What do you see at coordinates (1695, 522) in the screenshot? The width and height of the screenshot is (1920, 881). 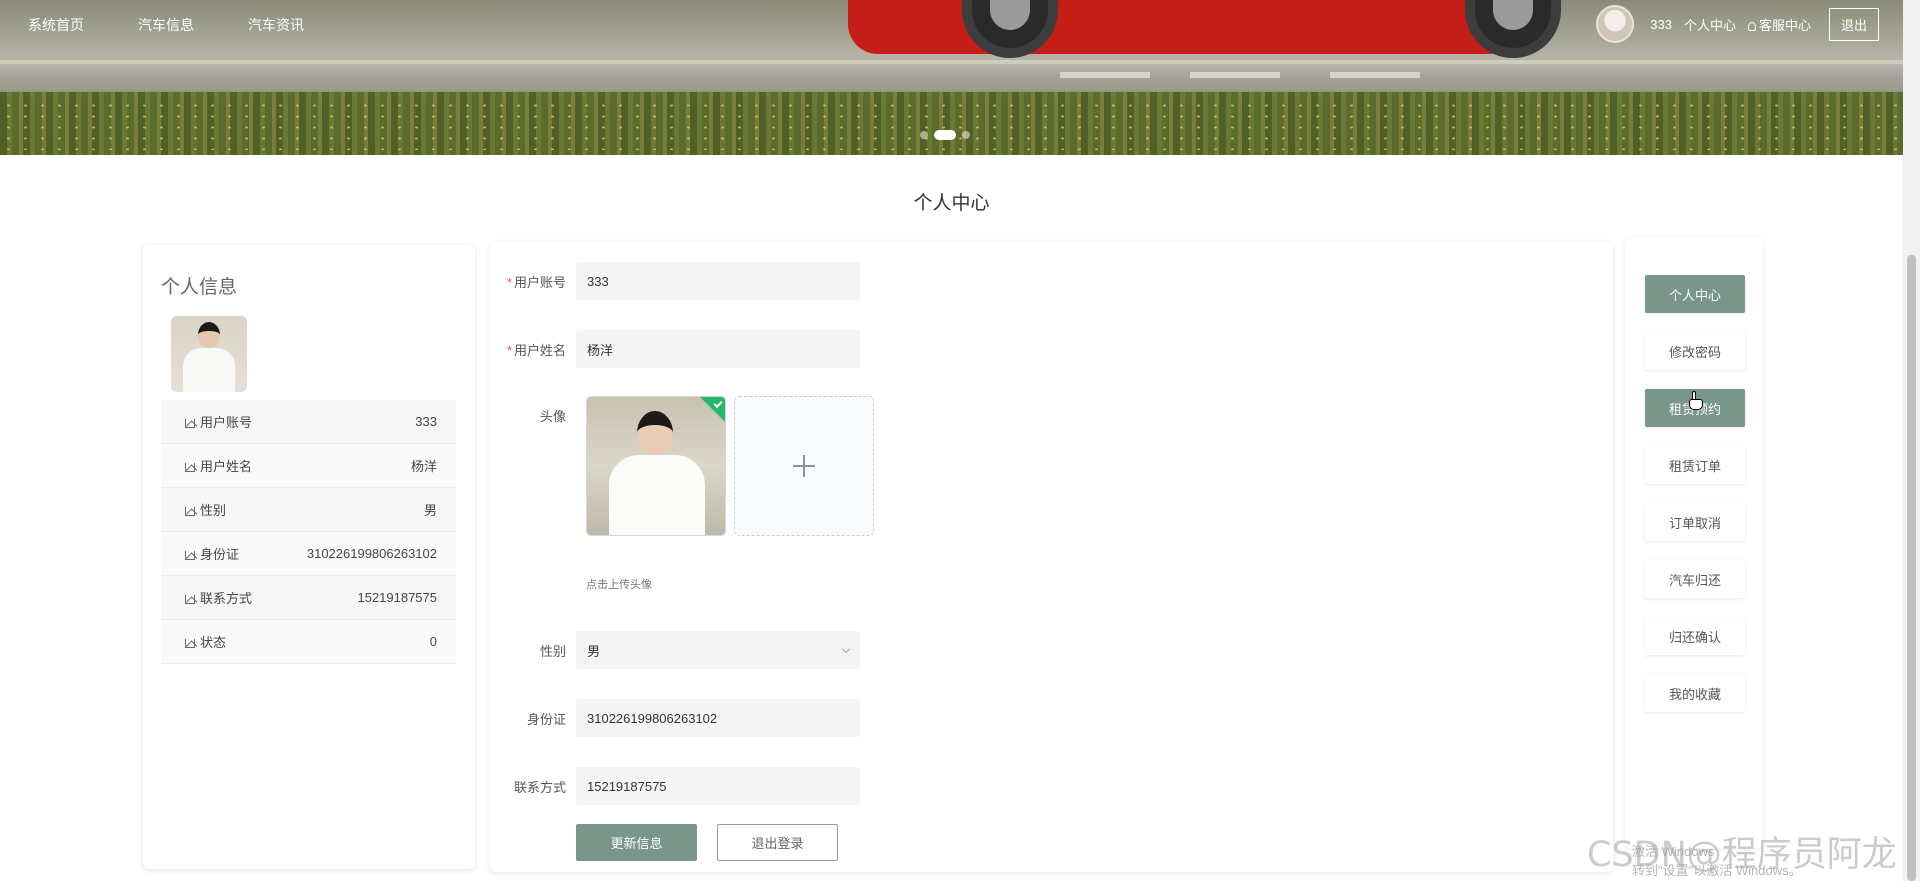 I see `menu-item-order-cancel: 订单取消` at bounding box center [1695, 522].